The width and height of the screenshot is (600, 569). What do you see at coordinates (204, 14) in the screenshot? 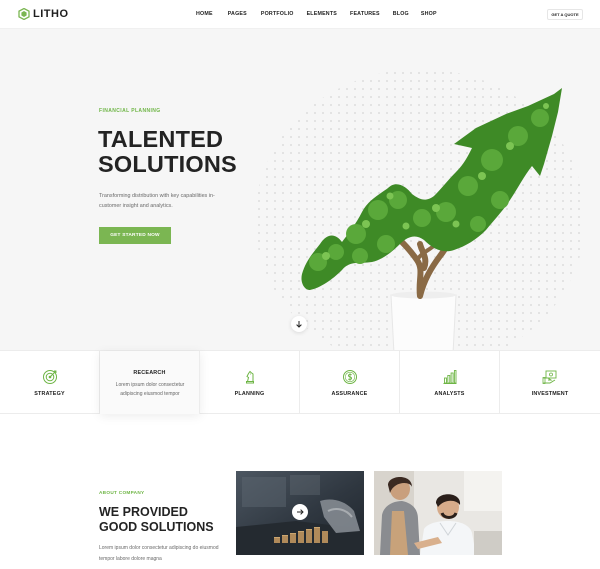
I see `nav-home: HOME` at bounding box center [204, 14].